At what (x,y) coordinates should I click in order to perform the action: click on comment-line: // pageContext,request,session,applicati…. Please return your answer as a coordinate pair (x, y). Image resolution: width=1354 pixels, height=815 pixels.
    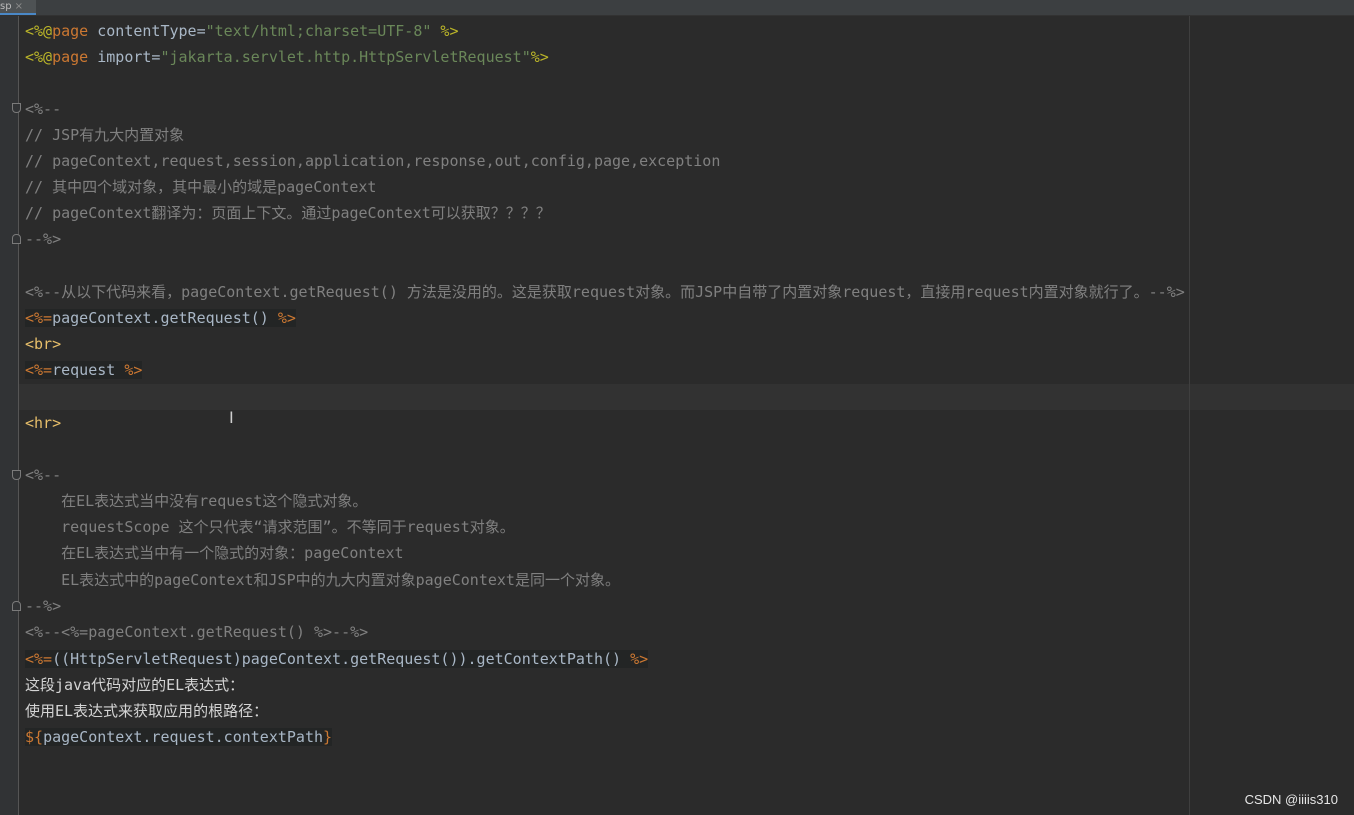
    Looking at the image, I should click on (373, 161).